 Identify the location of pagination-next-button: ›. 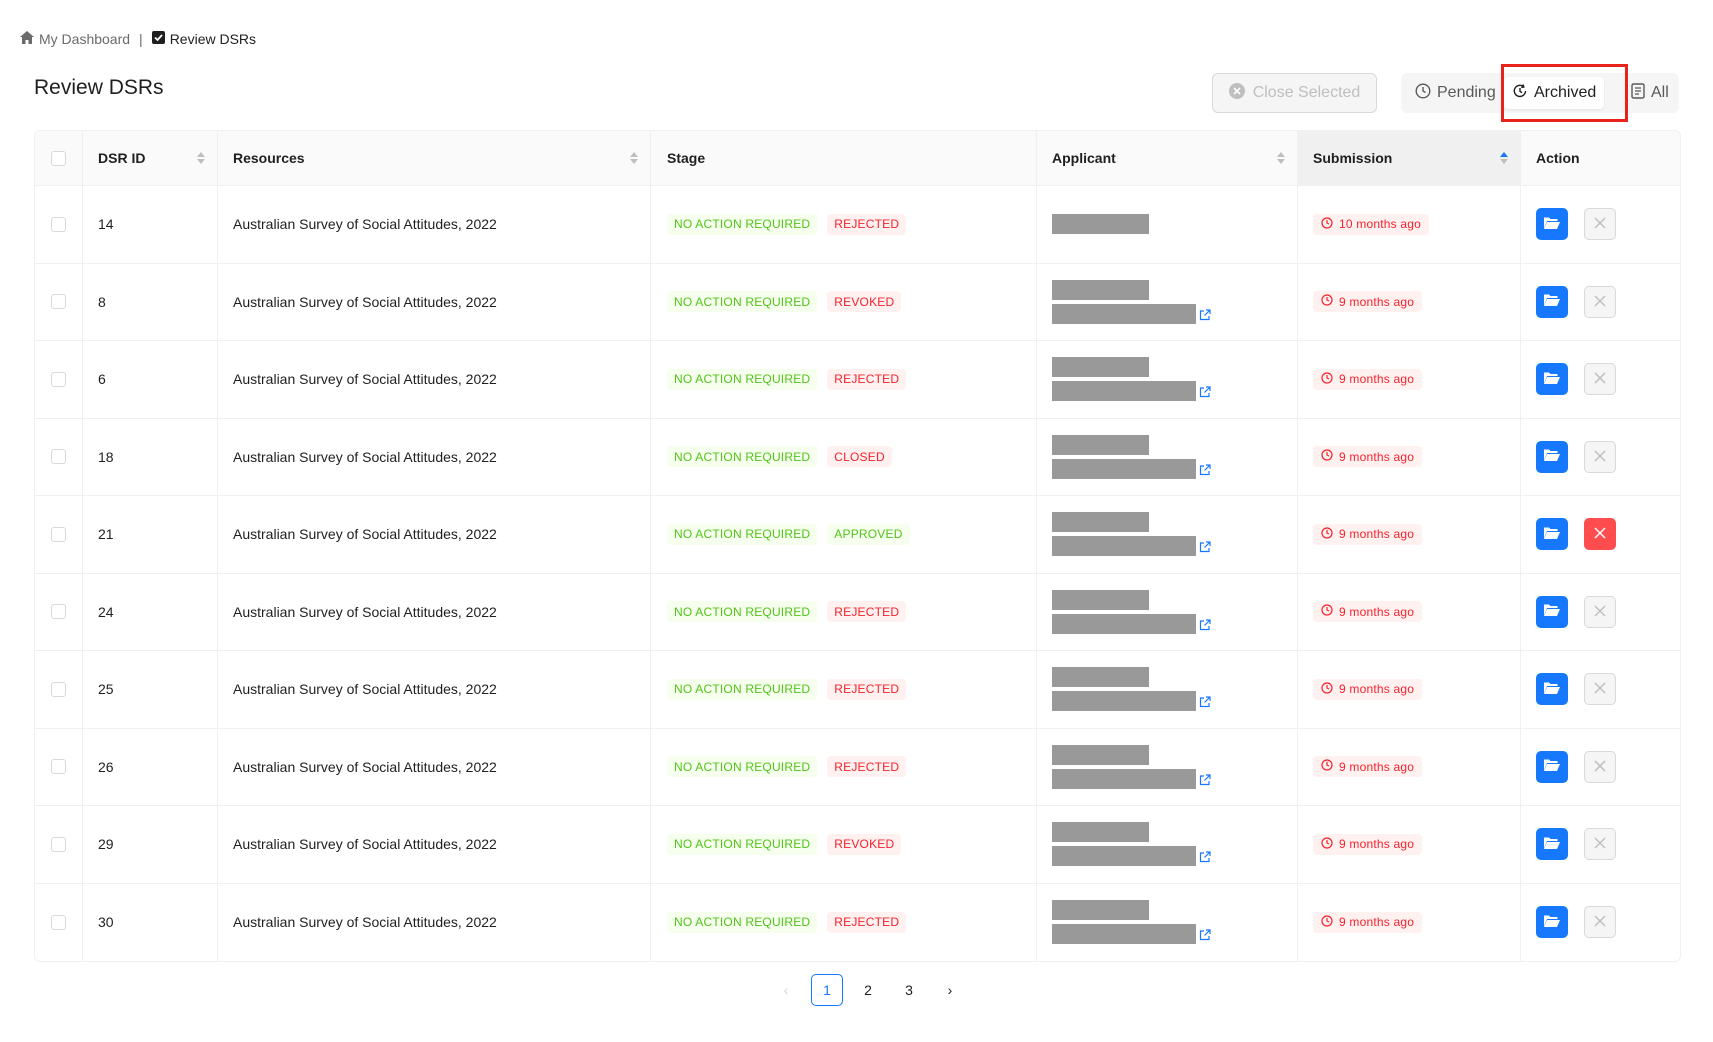
(950, 990).